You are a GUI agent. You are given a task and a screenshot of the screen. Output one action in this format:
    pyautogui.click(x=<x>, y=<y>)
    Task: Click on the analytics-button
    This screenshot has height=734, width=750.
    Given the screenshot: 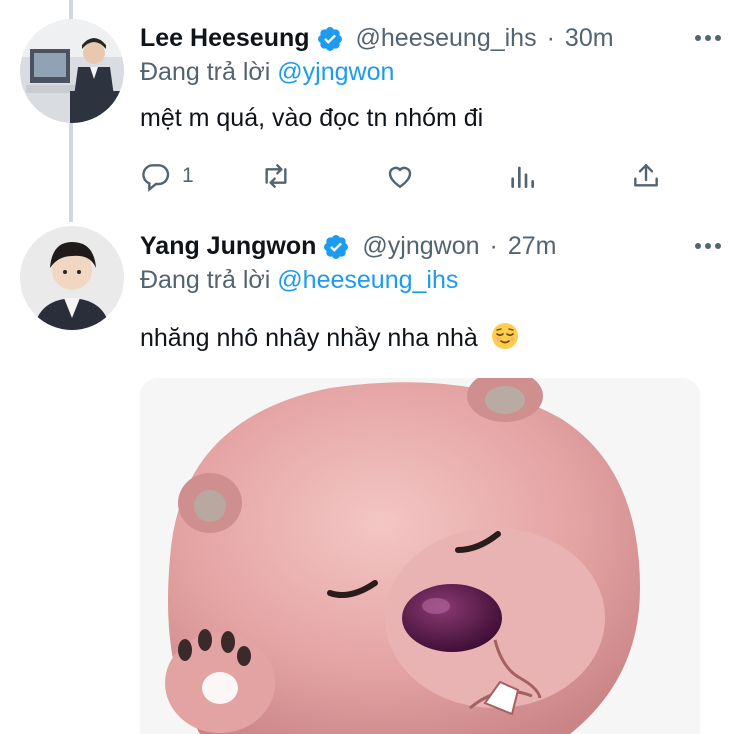 What is the action you would take?
    pyautogui.click(x=522, y=176)
    